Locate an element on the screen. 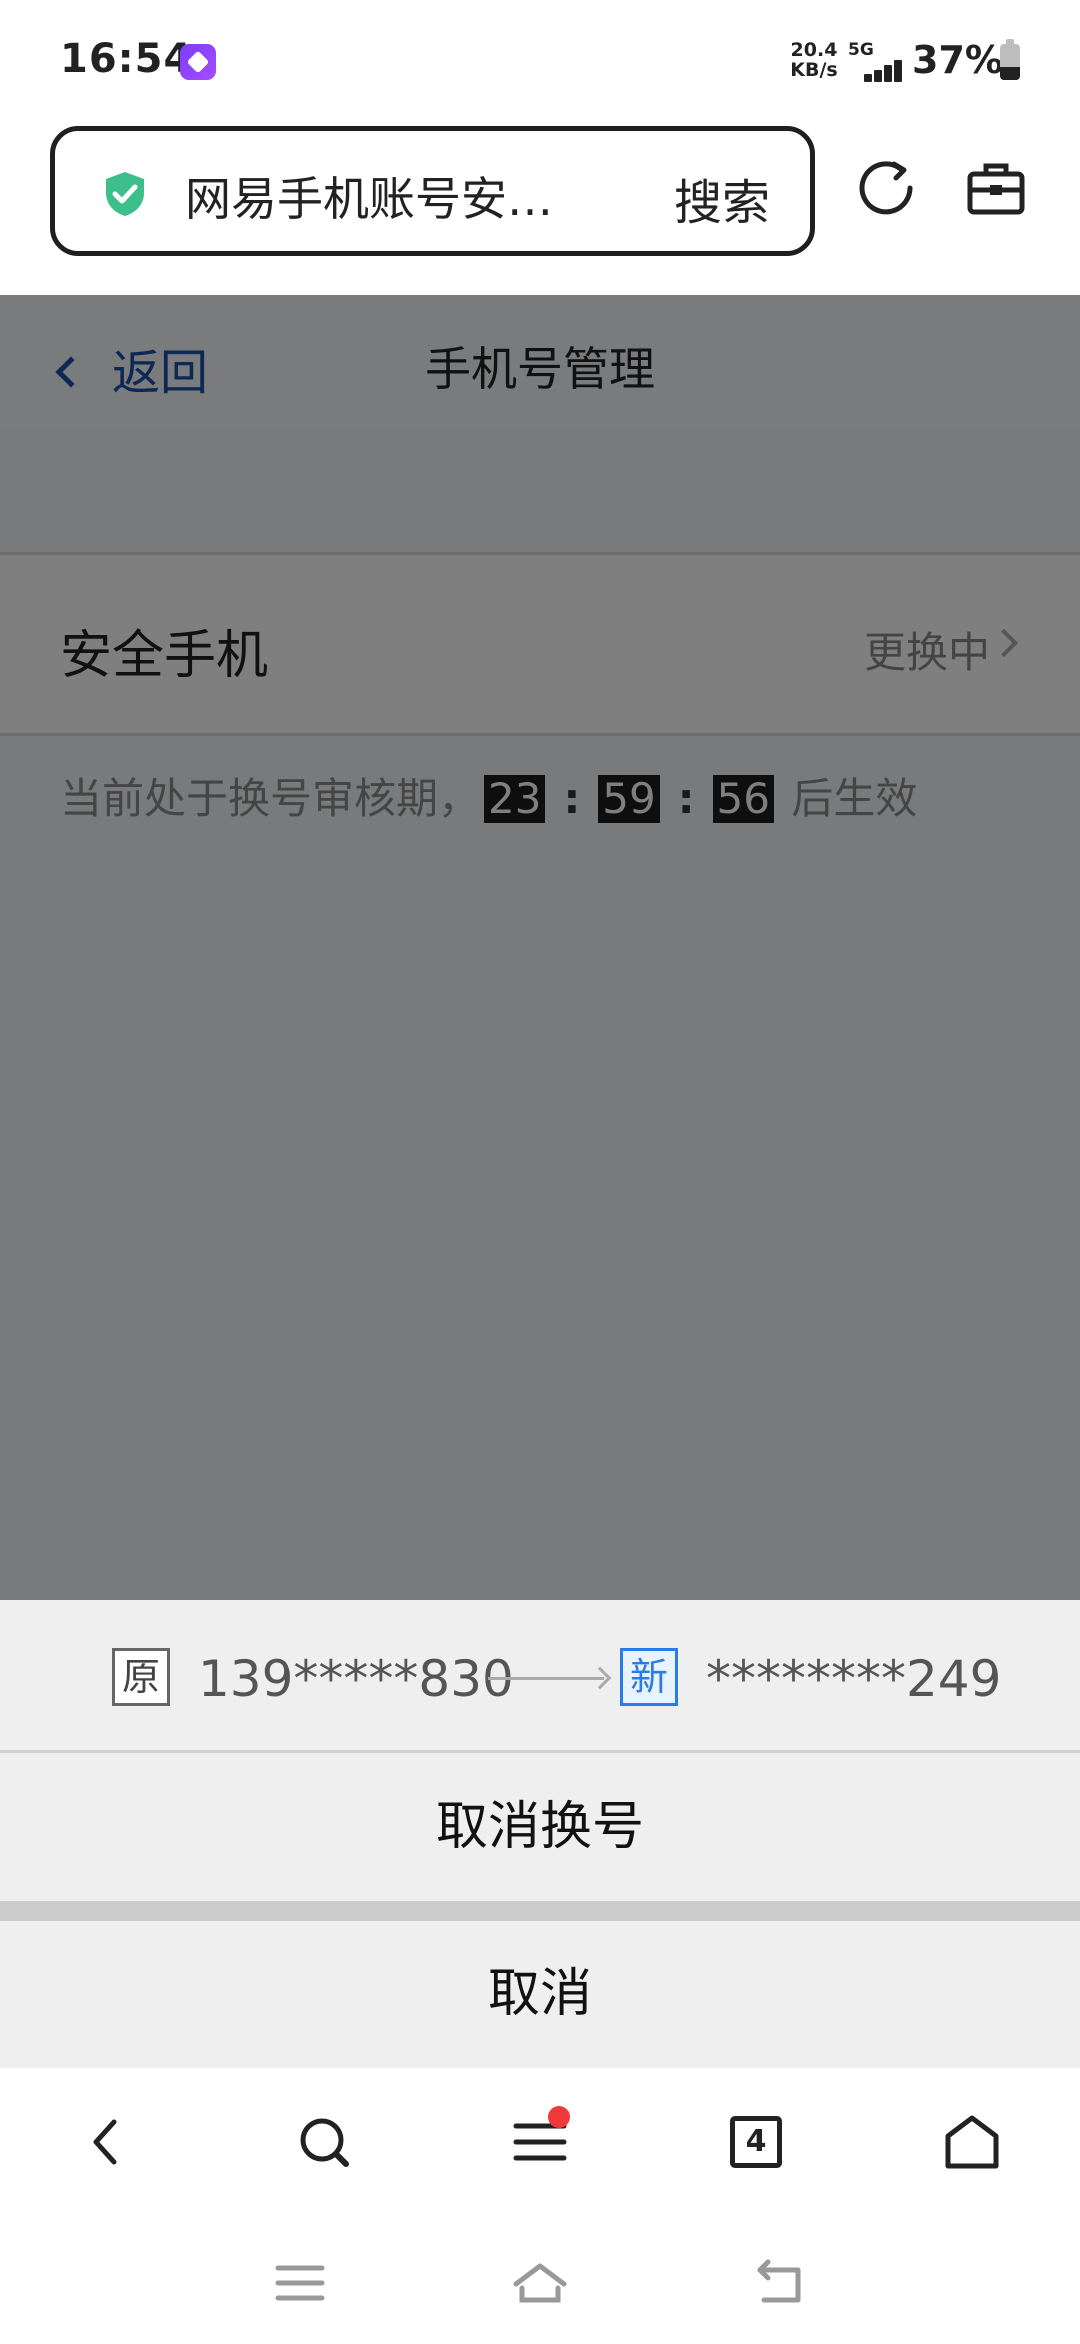  battery-icon is located at coordinates (1010, 59).